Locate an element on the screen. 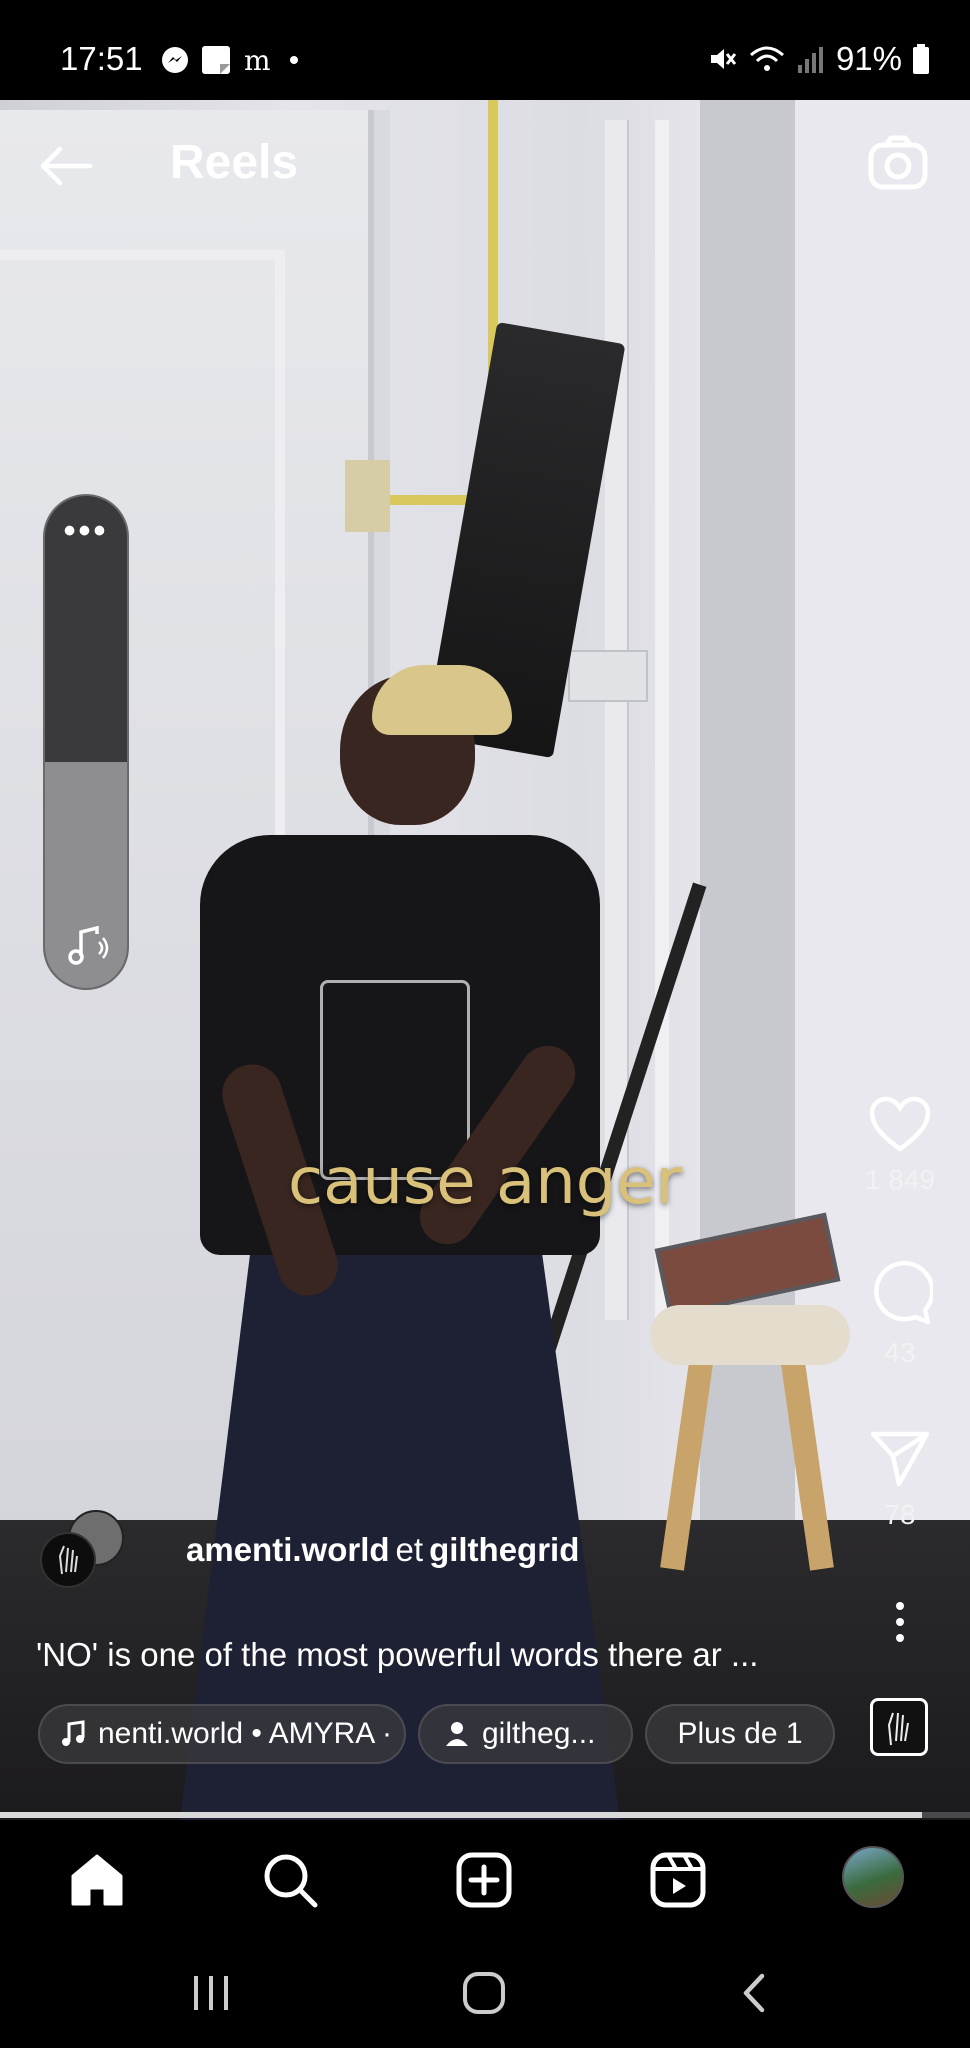  collab-avatars is located at coordinates (85, 1550).